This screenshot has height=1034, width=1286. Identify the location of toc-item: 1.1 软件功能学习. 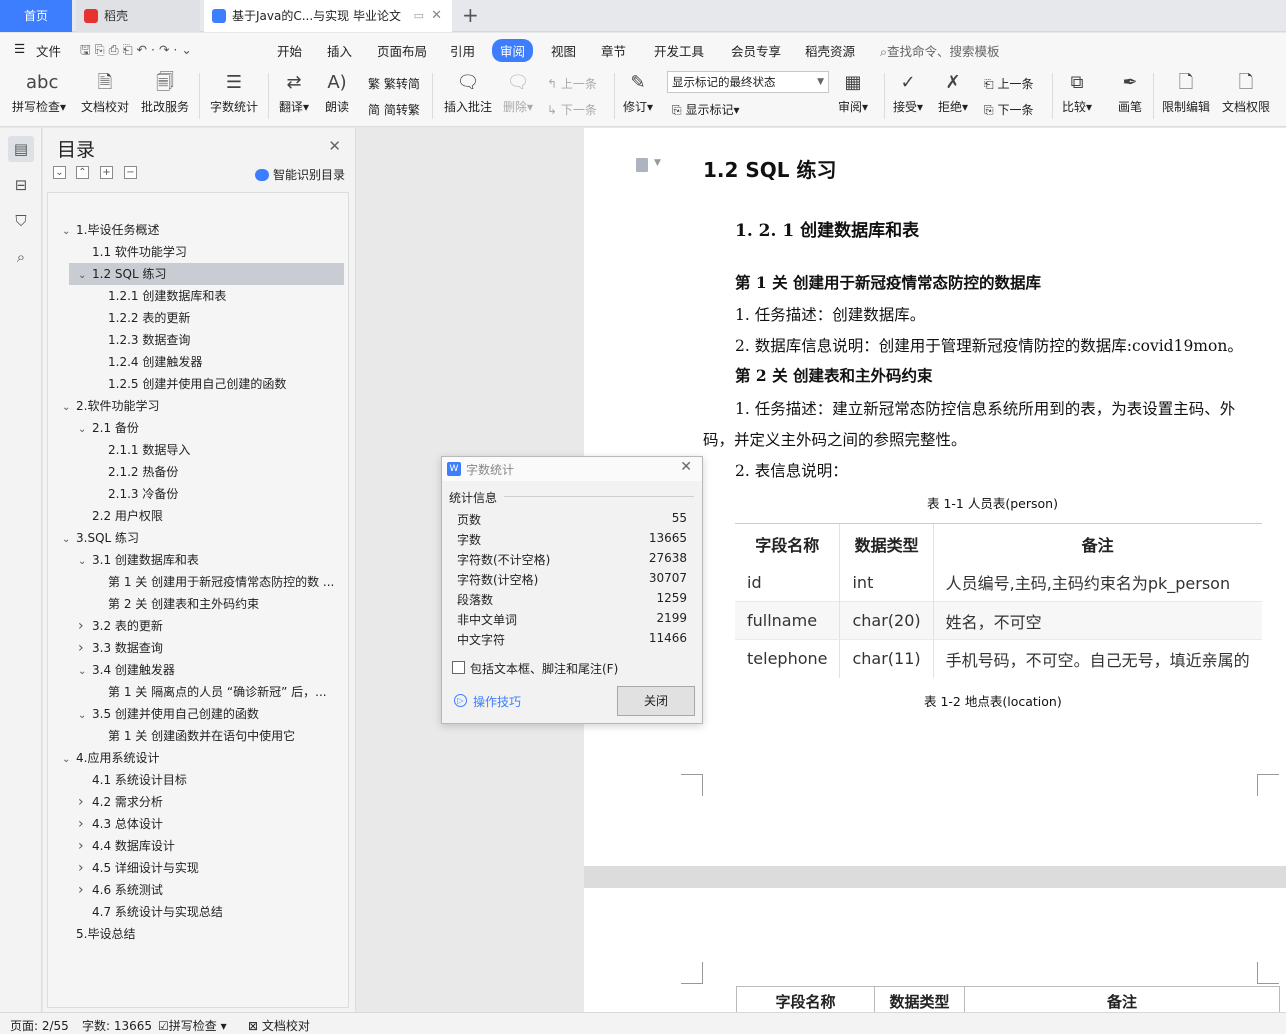
(198, 252).